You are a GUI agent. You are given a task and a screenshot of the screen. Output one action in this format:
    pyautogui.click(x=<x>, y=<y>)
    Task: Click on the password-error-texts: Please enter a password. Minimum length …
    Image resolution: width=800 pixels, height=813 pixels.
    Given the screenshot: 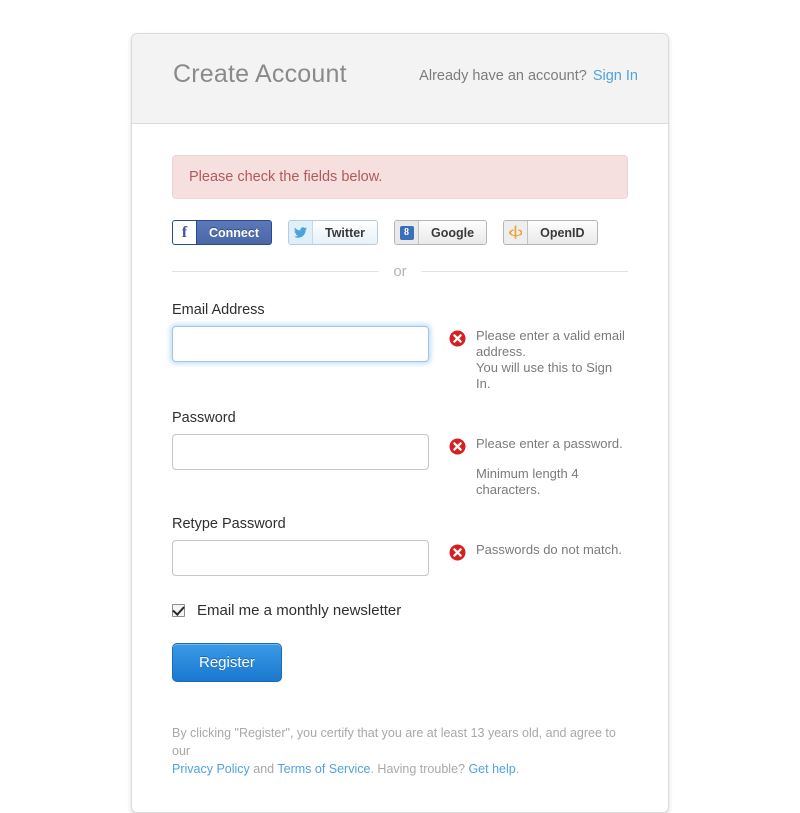 What is the action you would take?
    pyautogui.click(x=552, y=467)
    